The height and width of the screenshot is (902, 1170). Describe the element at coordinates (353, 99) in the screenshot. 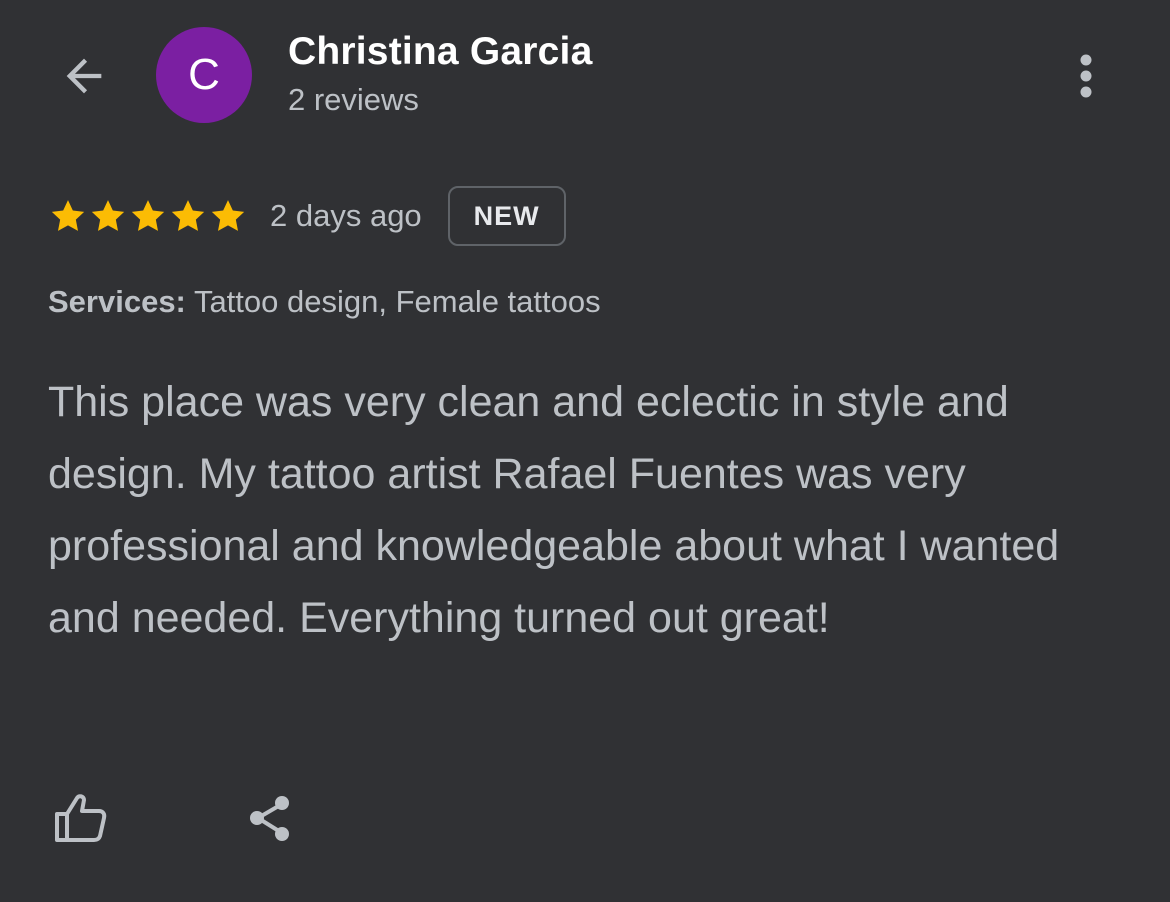

I see `review-count: 2 reviews` at that location.